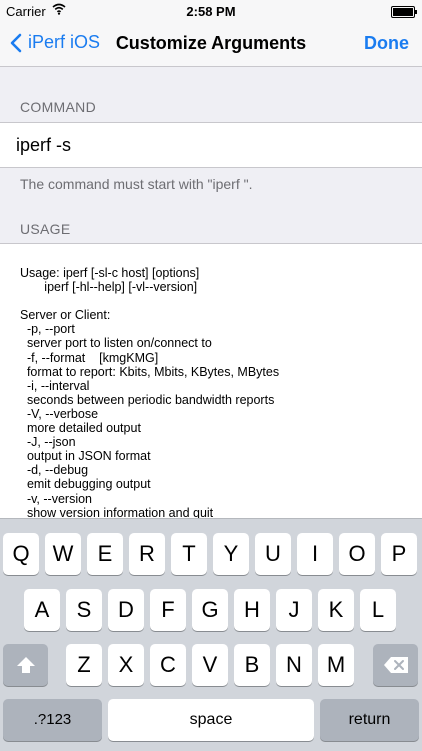 The height and width of the screenshot is (751, 422). I want to click on shift-key, so click(25, 665).